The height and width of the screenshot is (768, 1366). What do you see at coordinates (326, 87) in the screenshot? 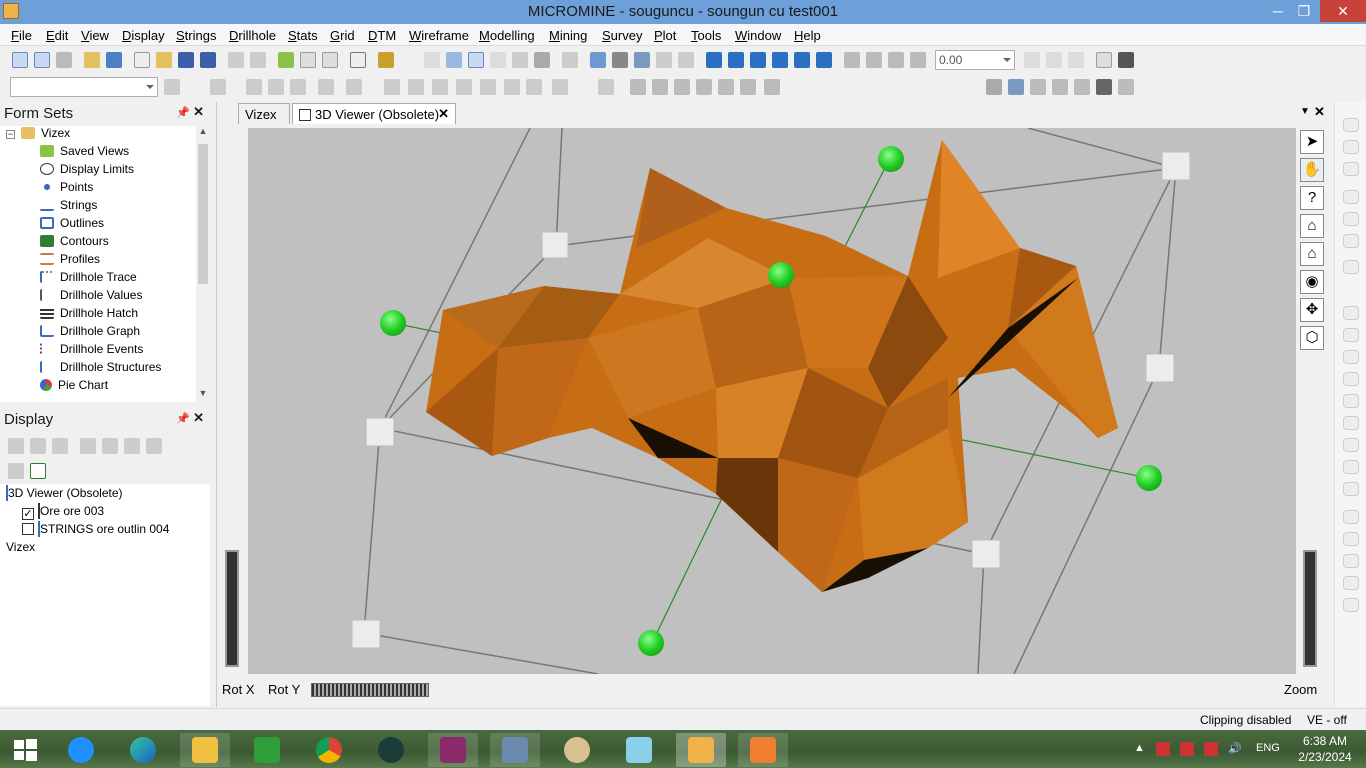
I see `string-edit-icon` at bounding box center [326, 87].